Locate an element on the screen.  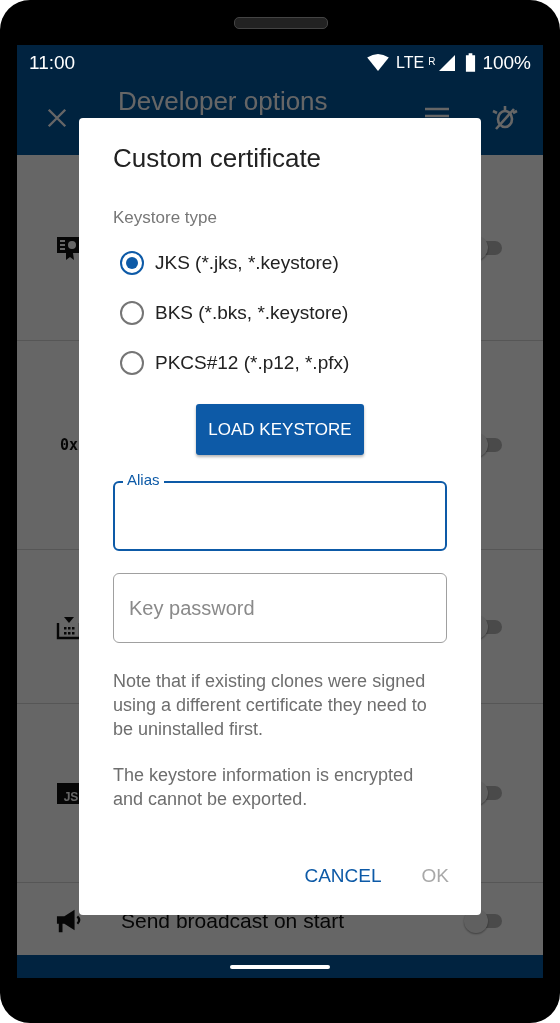
js-icon: JS is located at coordinates (69, 793).